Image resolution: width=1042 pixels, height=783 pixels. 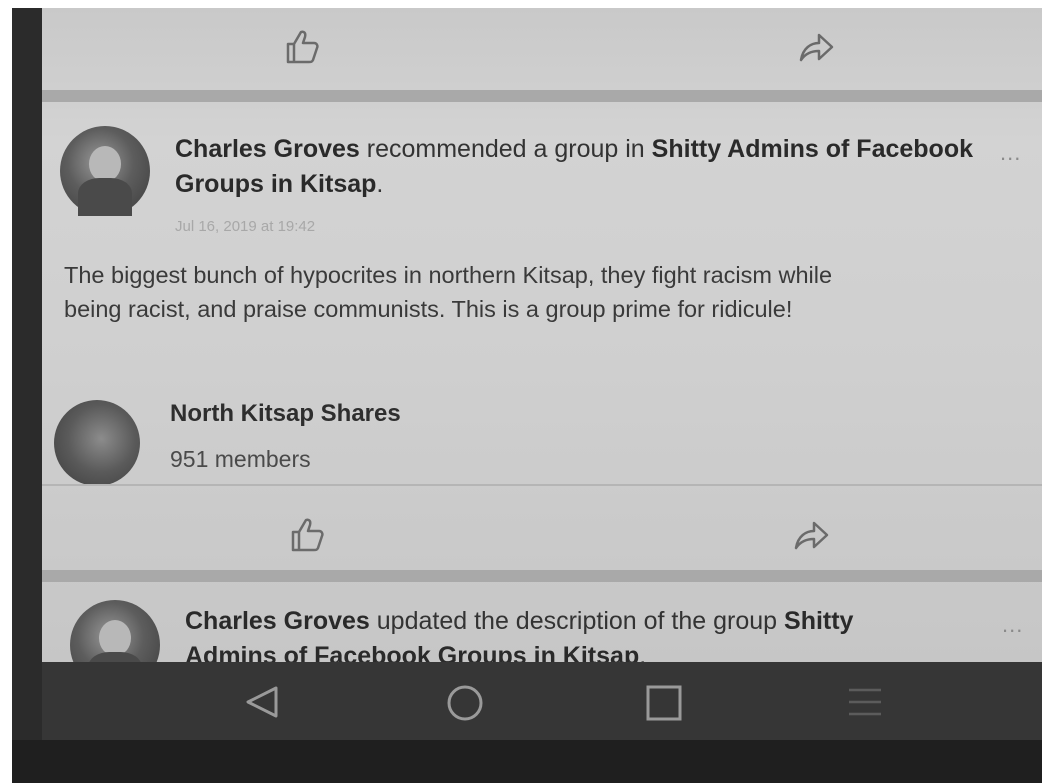 What do you see at coordinates (542, 485) in the screenshot?
I see `card-separator` at bounding box center [542, 485].